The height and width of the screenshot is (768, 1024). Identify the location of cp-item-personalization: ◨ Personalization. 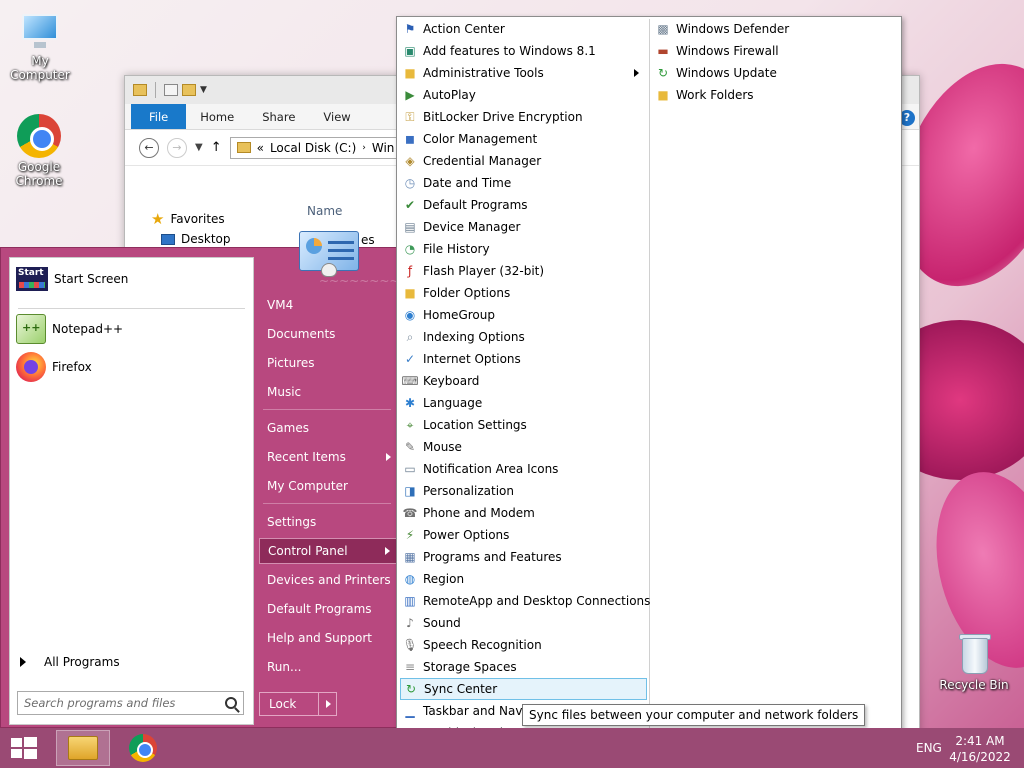
(523, 491).